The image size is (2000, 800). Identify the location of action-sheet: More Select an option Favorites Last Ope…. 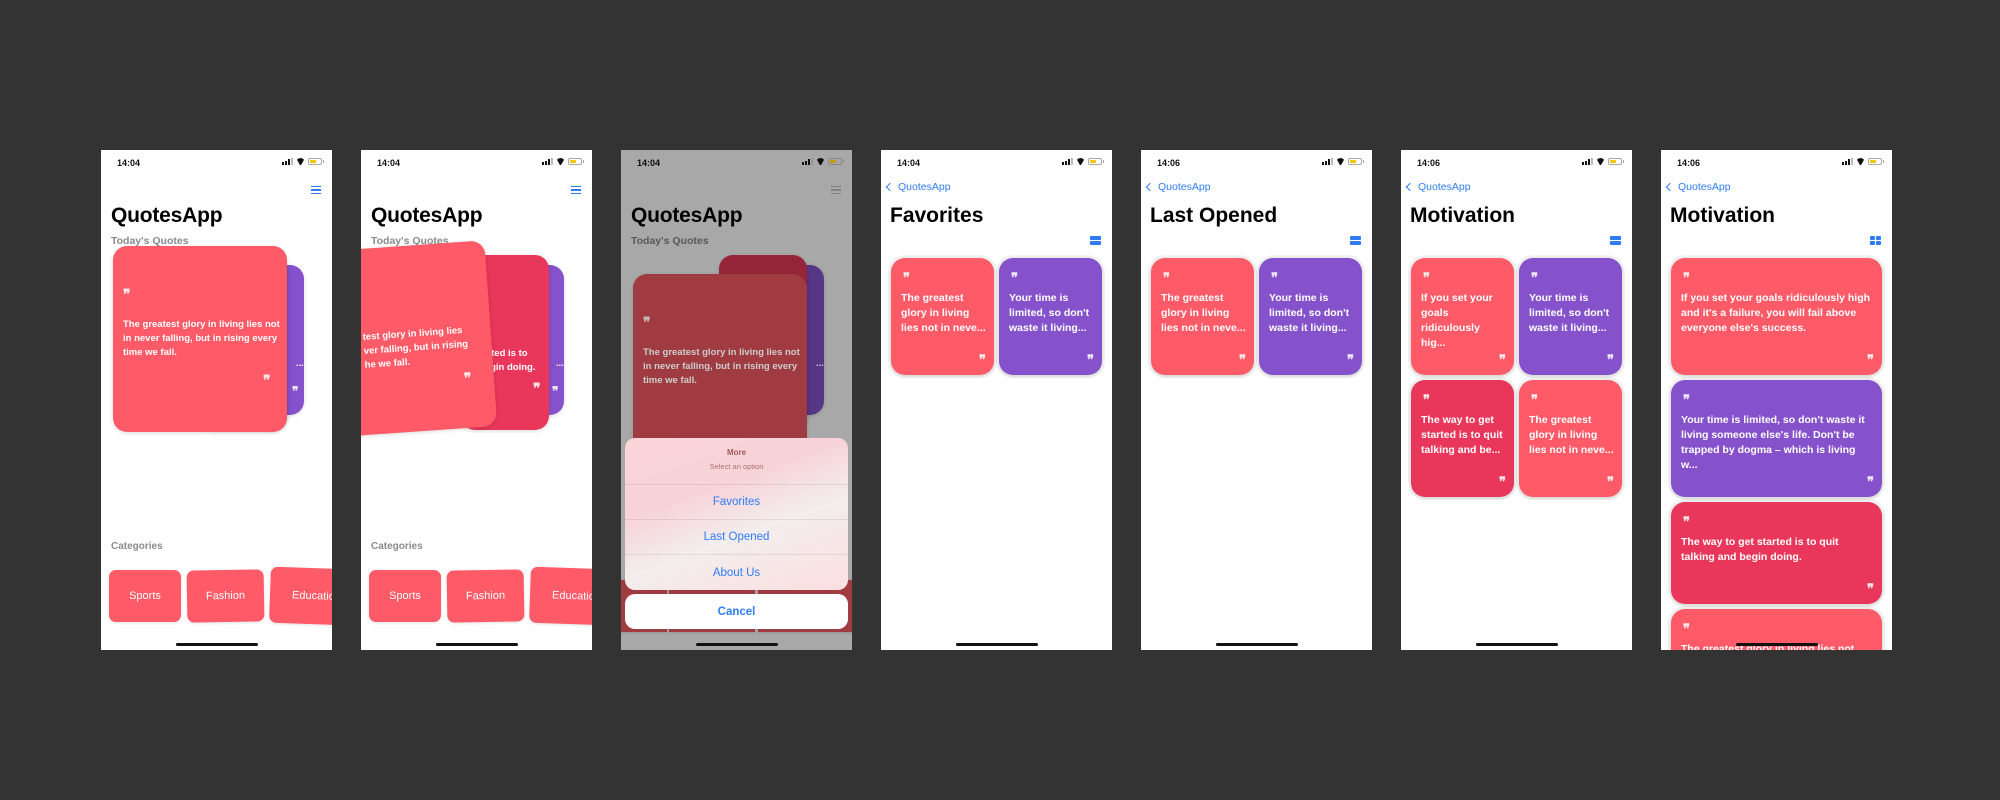
(736, 514).